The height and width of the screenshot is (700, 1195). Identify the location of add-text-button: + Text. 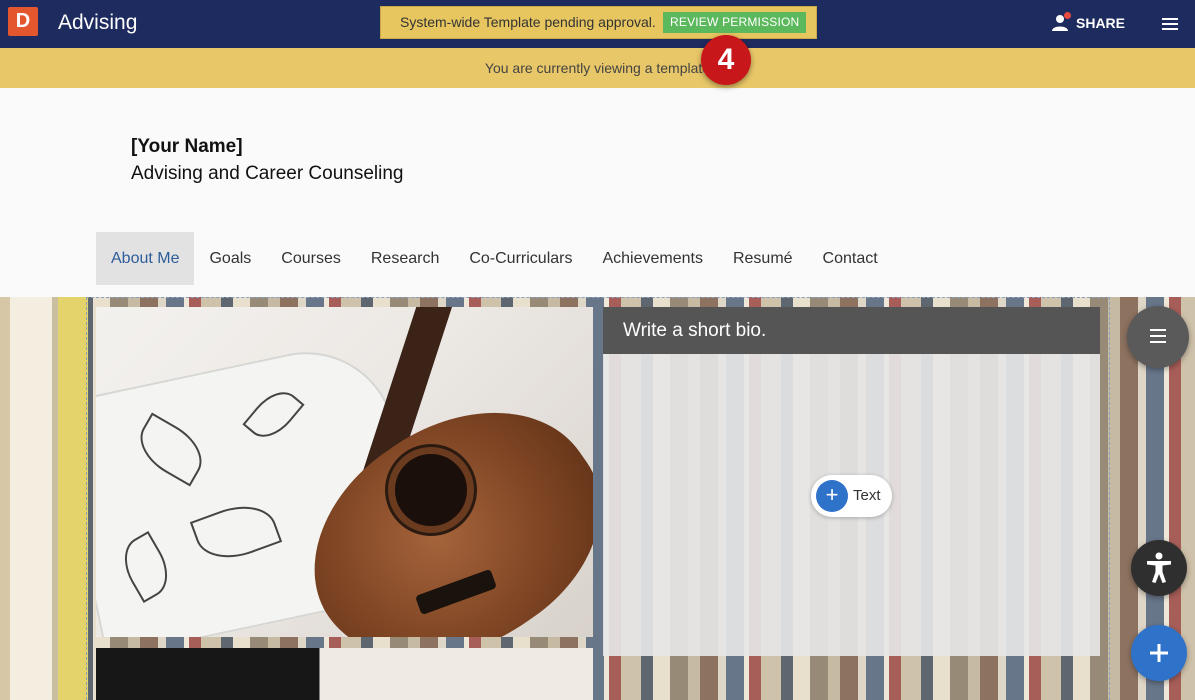
(851, 496).